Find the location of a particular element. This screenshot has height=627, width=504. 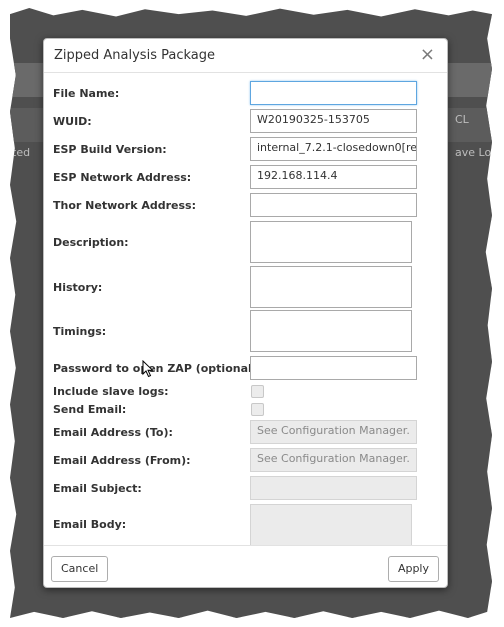

send-email-label: Send Email: is located at coordinates (90, 409).